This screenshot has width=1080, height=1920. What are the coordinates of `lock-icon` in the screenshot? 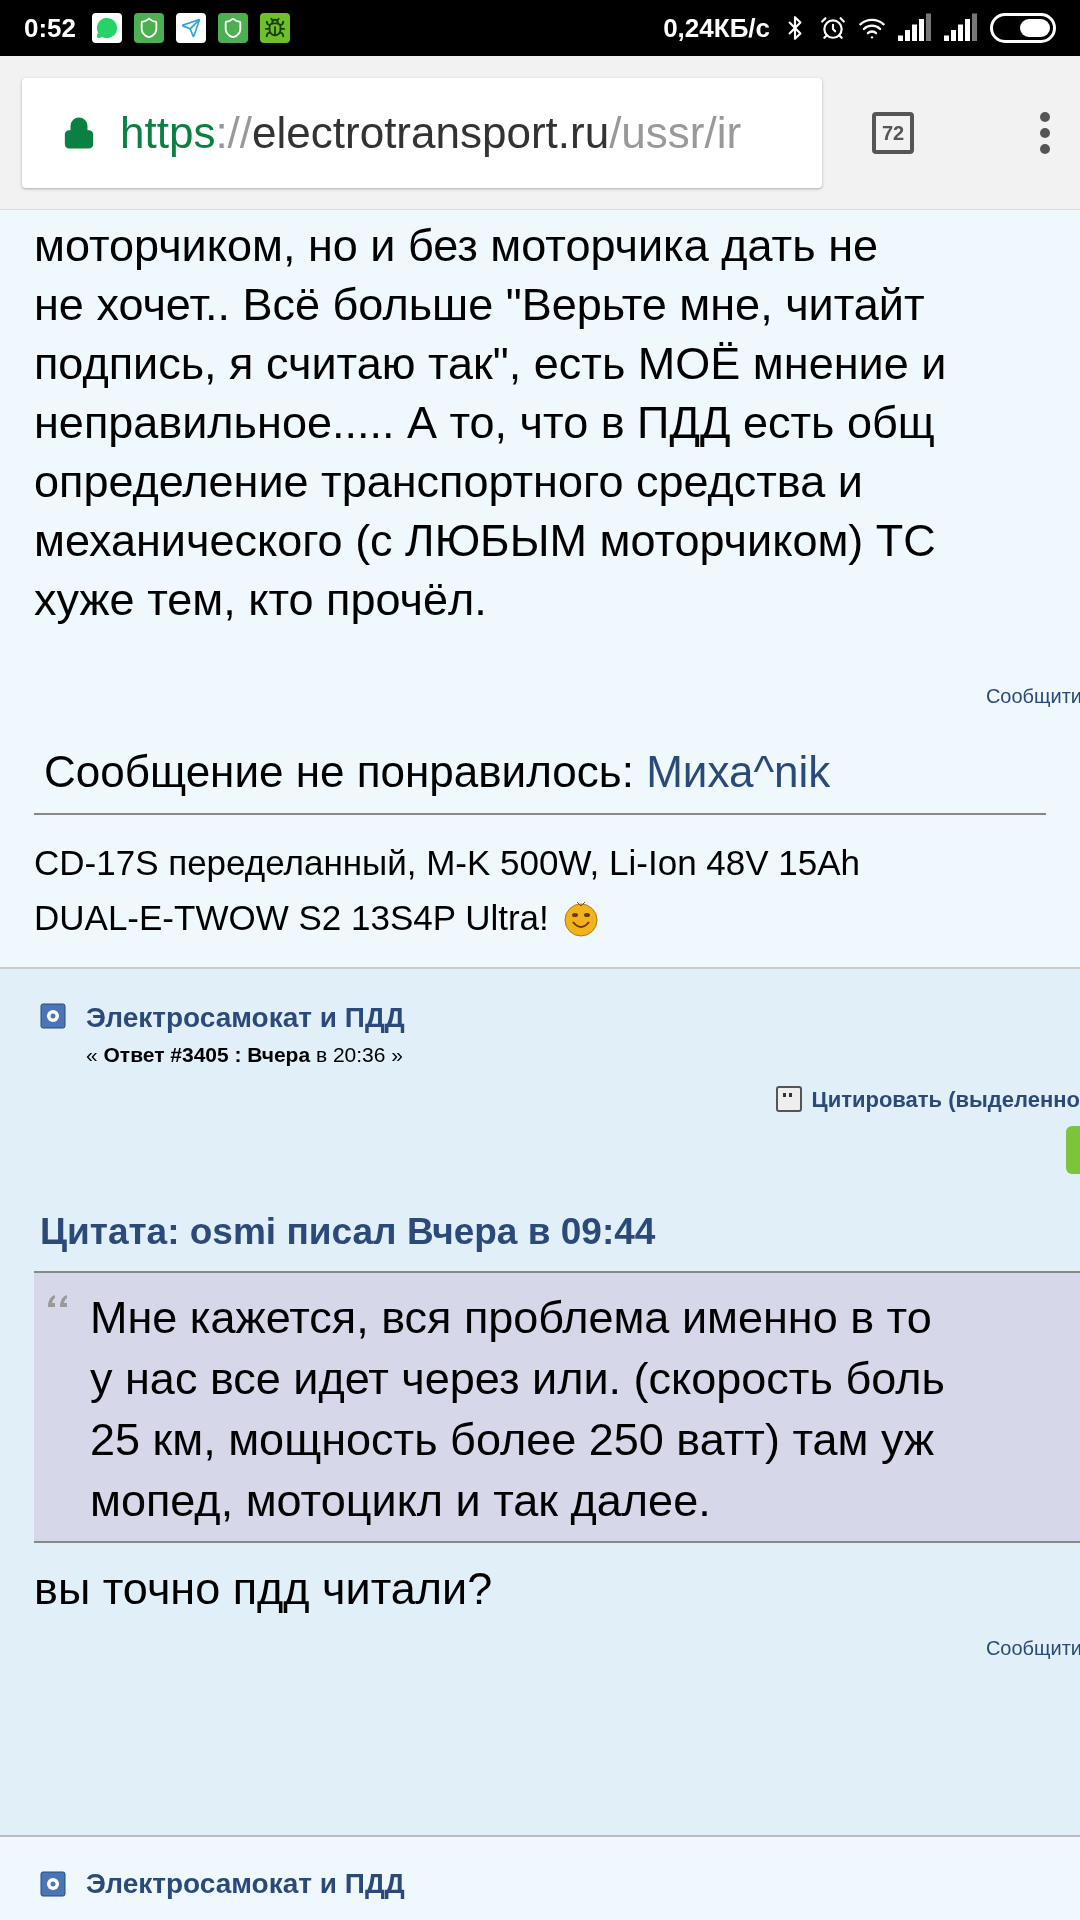 It's located at (79, 132).